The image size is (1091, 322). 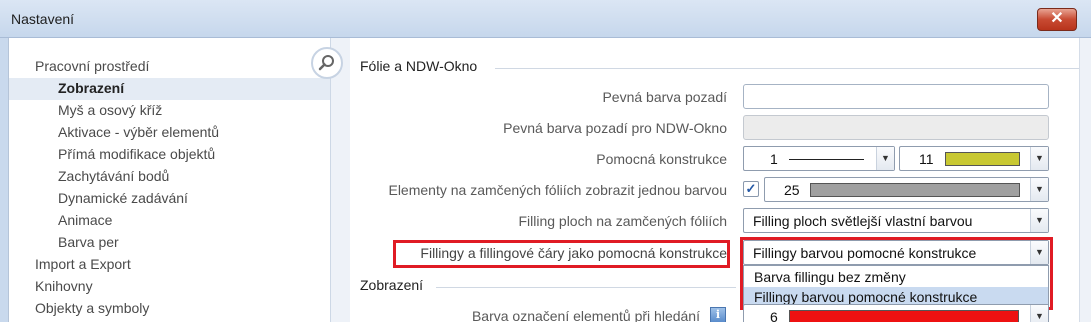 What do you see at coordinates (64, 286) in the screenshot?
I see `sidebar-item-knihovny: Knihovny` at bounding box center [64, 286].